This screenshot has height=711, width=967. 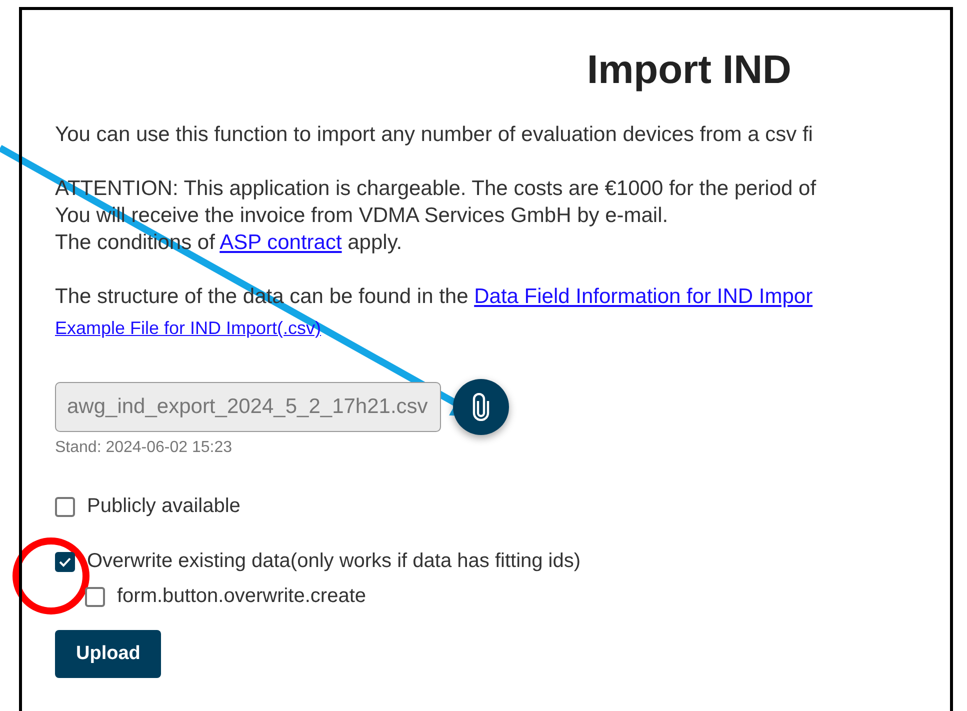 I want to click on attach-button, so click(x=481, y=407).